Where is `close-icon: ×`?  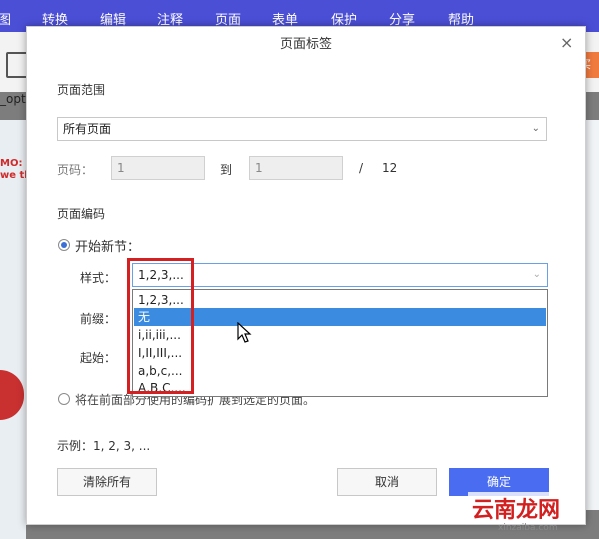
close-icon: × is located at coordinates (566, 42).